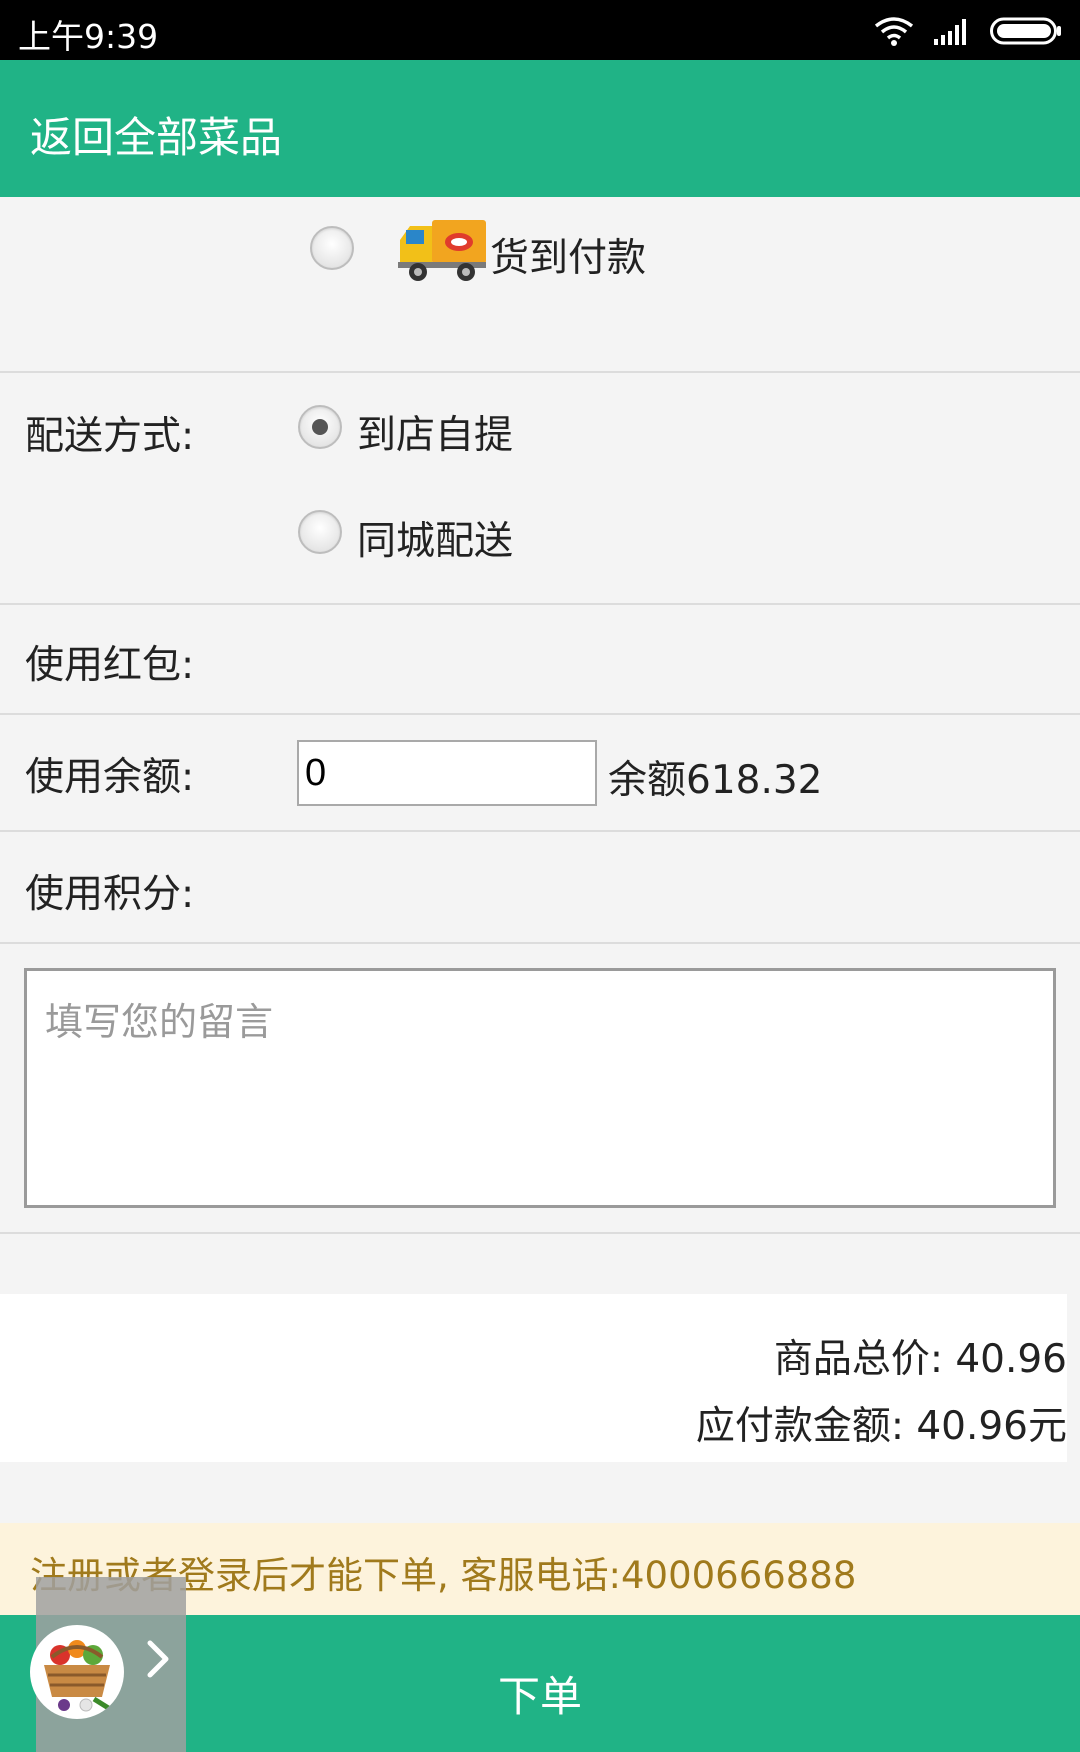 The image size is (1080, 1752). What do you see at coordinates (533, 1378) in the screenshot?
I see `order-summary: 商品总价: 40.96 应付款金额: 40.96元` at bounding box center [533, 1378].